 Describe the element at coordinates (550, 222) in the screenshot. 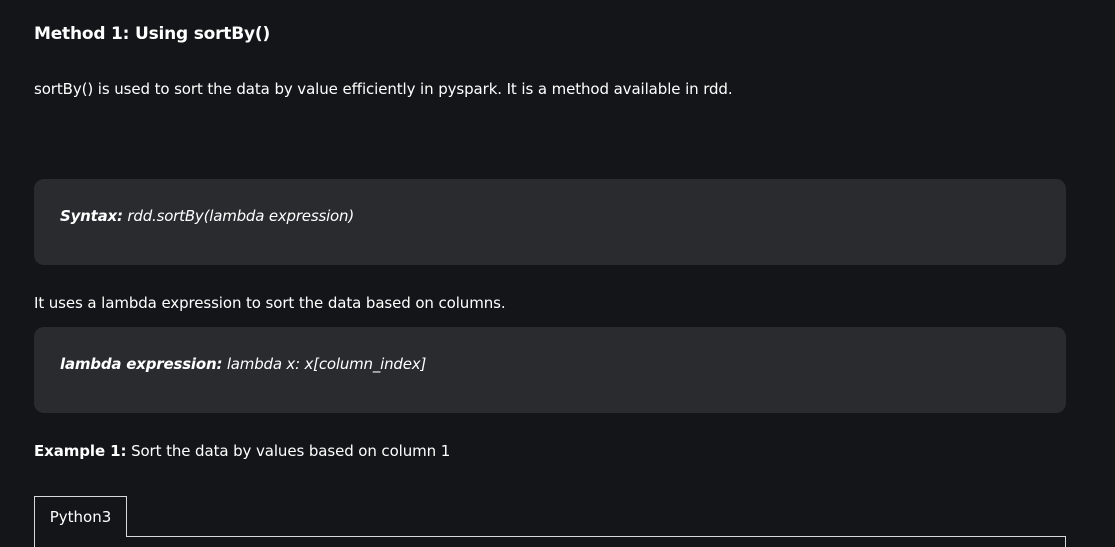

I see `syntax-box: Syntax: rdd.sortBy(lambda expression)` at that location.